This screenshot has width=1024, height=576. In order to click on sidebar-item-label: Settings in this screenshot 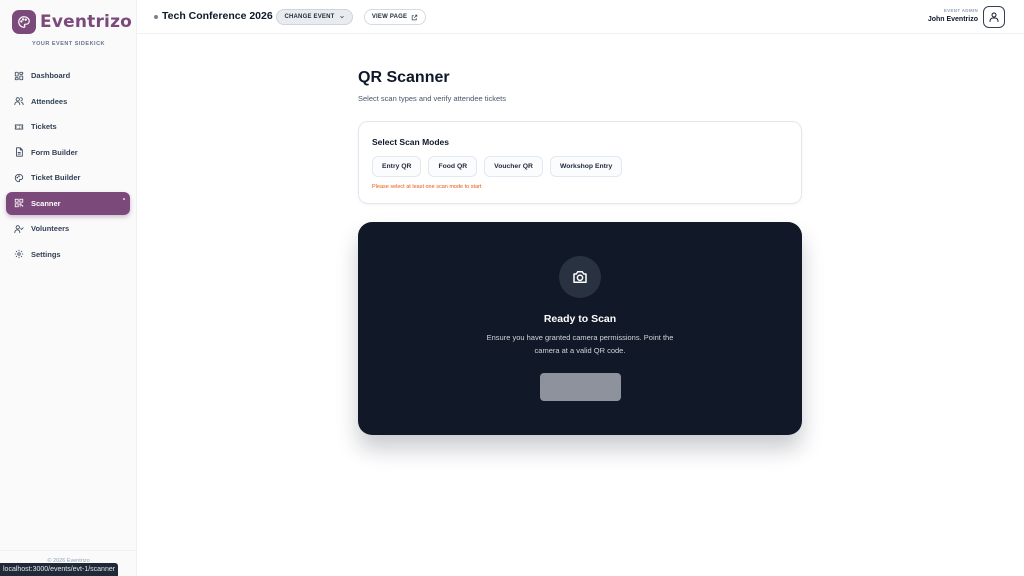, I will do `click(46, 254)`.